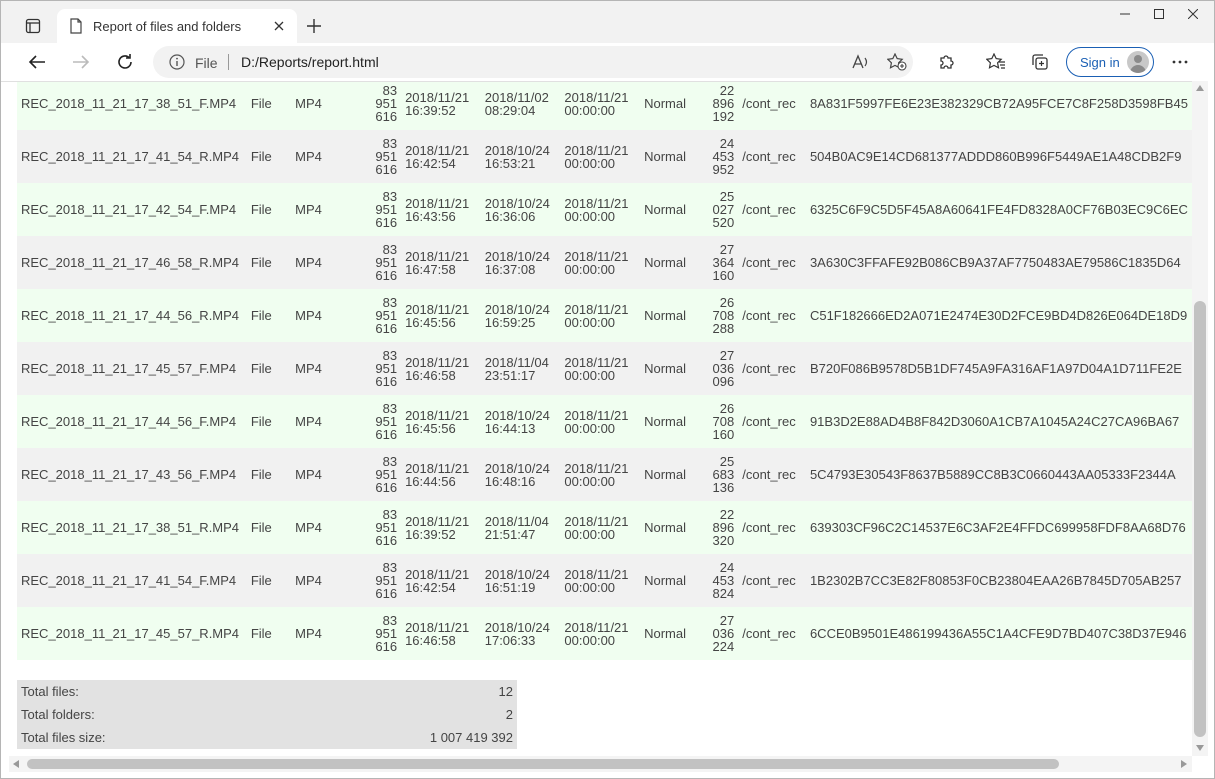  I want to click on sign-in-button: Sign in, so click(1110, 62).